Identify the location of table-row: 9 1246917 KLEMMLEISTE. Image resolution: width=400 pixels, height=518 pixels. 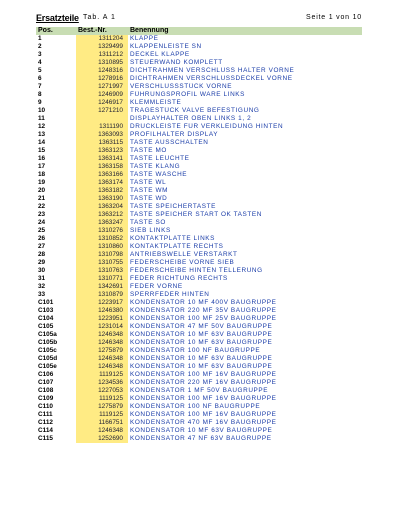
(199, 103).